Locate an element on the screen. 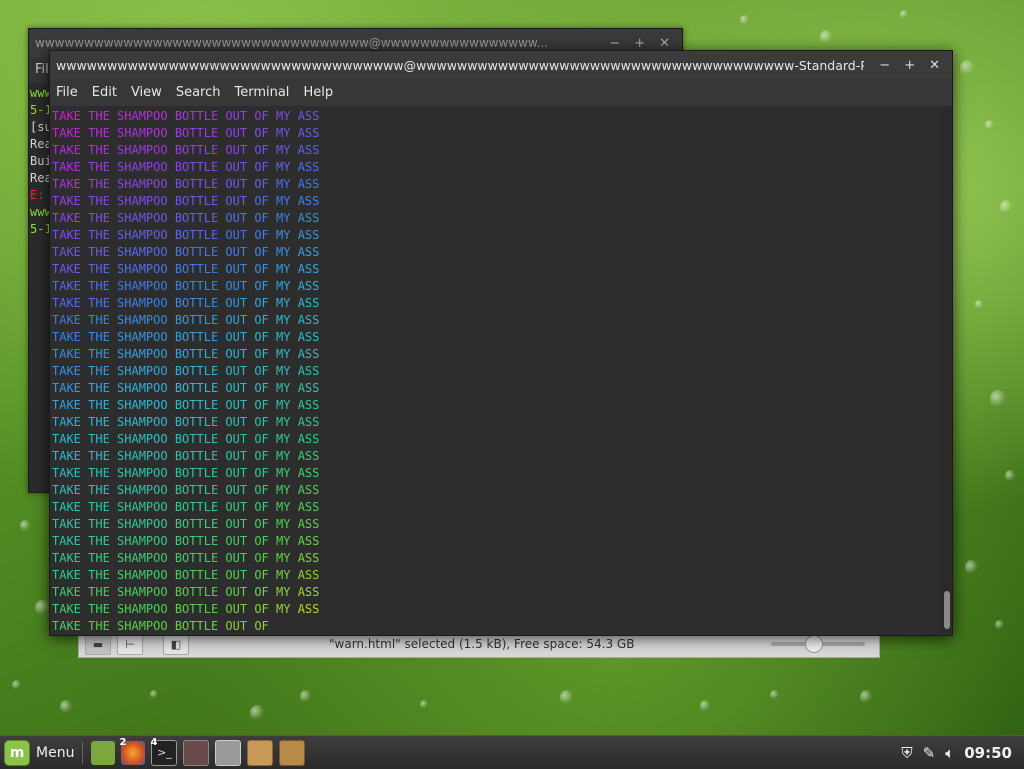 The image size is (1024, 769). menu-search: Search is located at coordinates (198, 92).